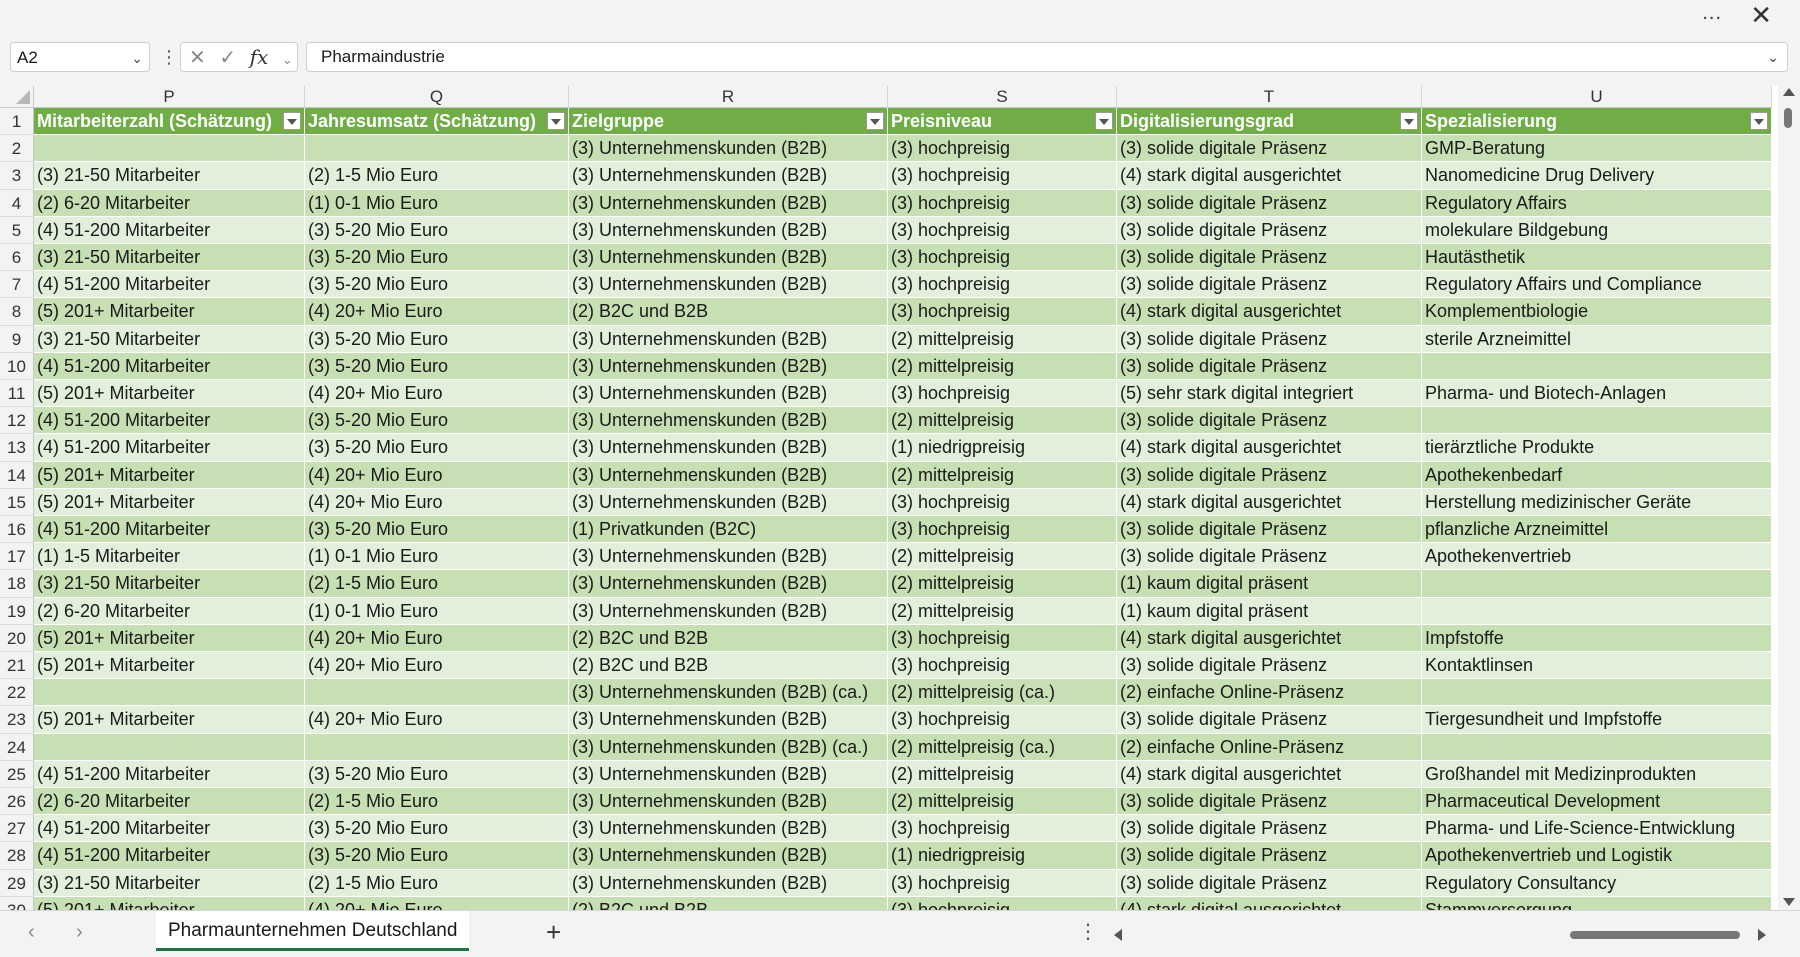  I want to click on row-number: 4, so click(17, 203).